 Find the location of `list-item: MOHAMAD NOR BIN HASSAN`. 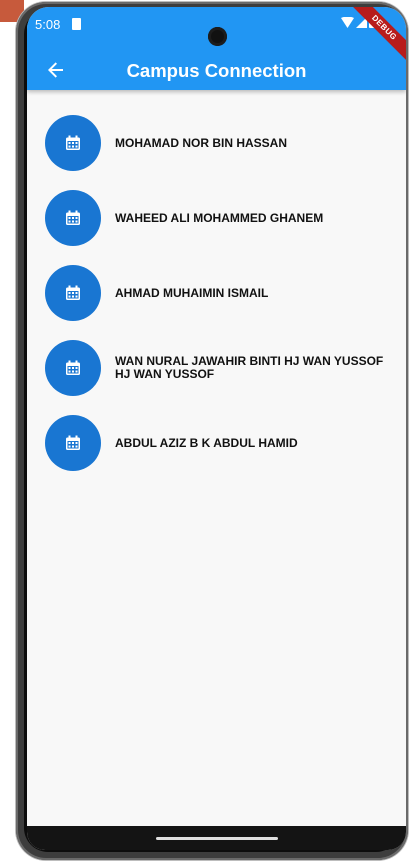

list-item: MOHAMAD NOR BIN HASSAN is located at coordinates (220, 143).